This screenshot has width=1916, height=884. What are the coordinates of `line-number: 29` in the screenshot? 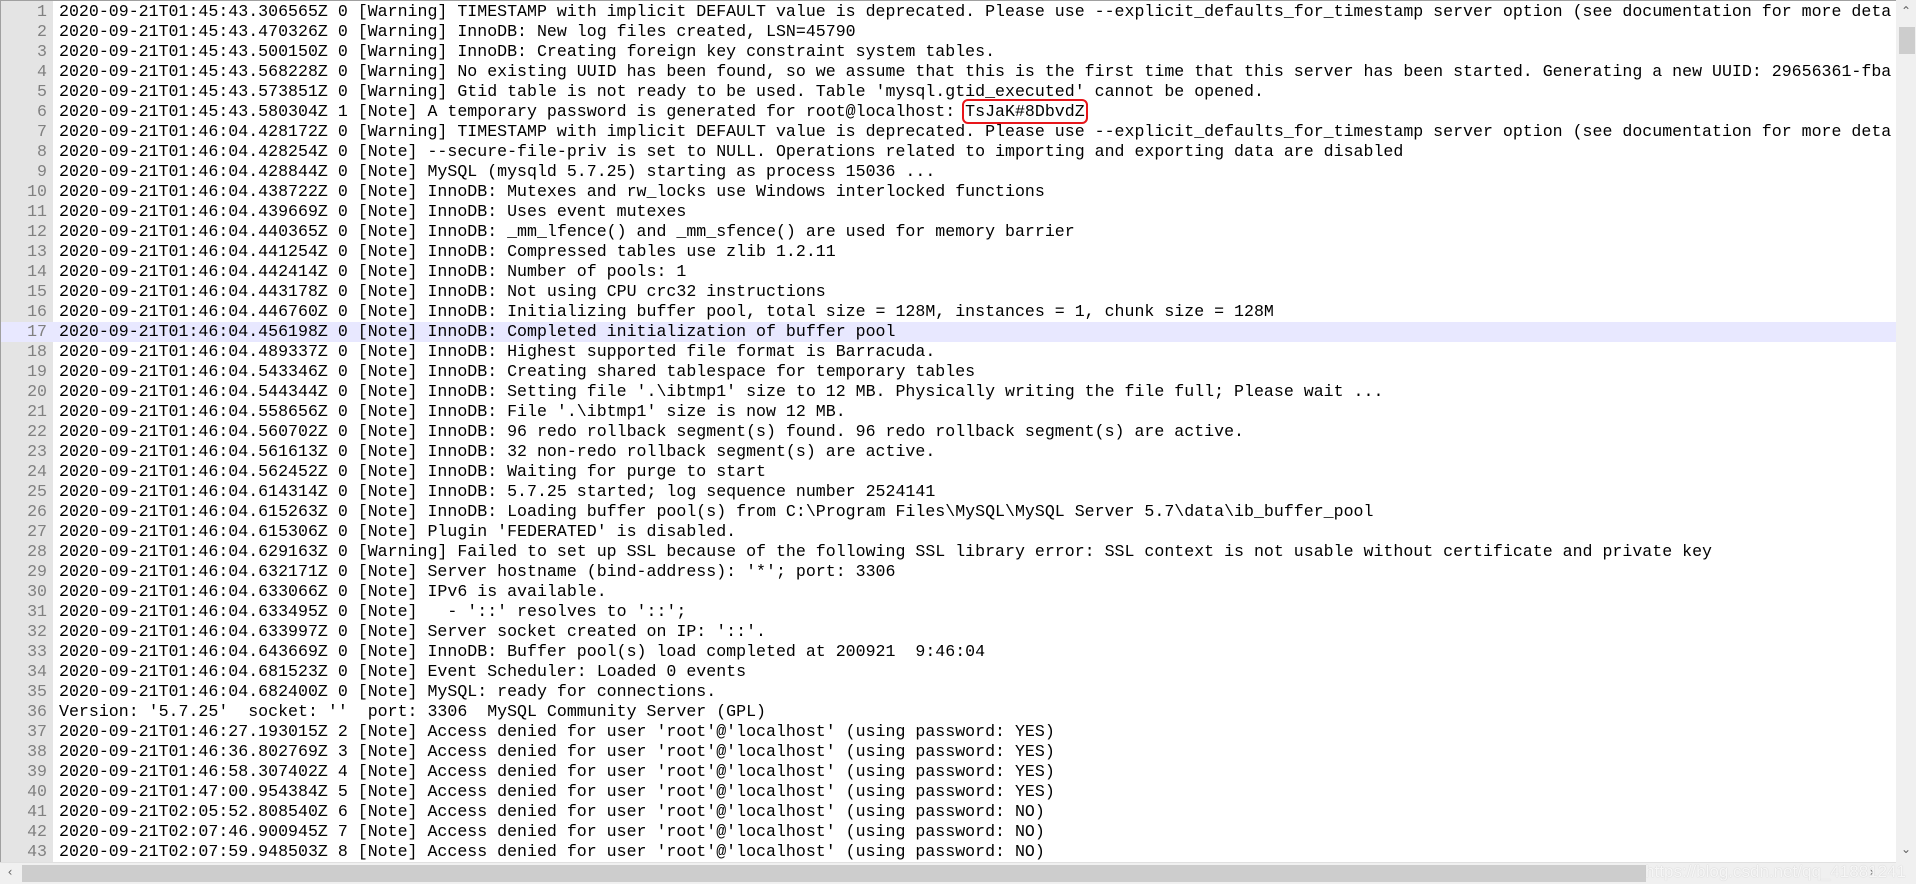 It's located at (37, 571).